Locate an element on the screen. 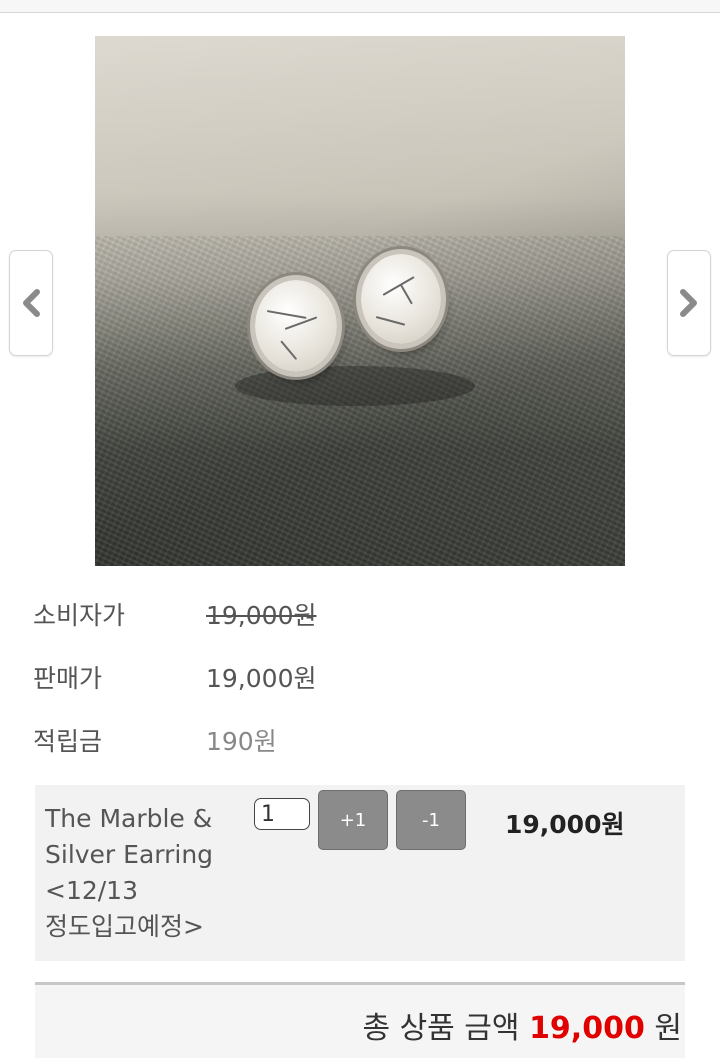 The height and width of the screenshot is (1058, 720). top-divider is located at coordinates (360, 6).